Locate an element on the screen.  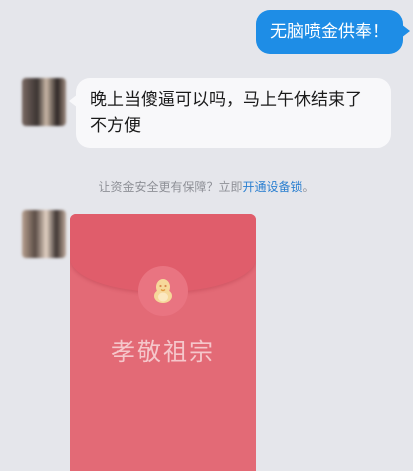
security-notice-text: 让资金安全更有保障？立即 is located at coordinates (170, 187).